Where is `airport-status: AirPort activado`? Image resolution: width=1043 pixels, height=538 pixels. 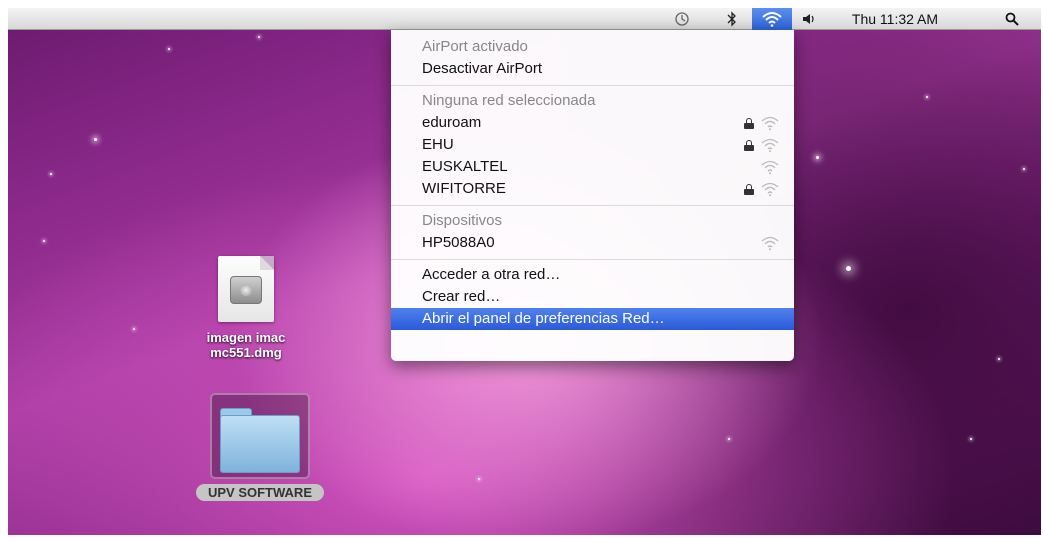
airport-status: AirPort activado is located at coordinates (475, 46).